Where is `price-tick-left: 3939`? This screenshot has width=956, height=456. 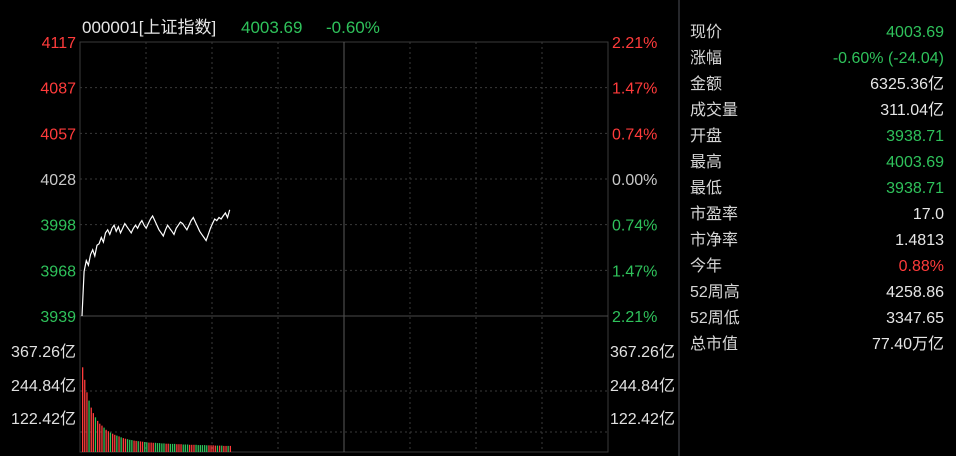 price-tick-left: 3939 is located at coordinates (58, 317).